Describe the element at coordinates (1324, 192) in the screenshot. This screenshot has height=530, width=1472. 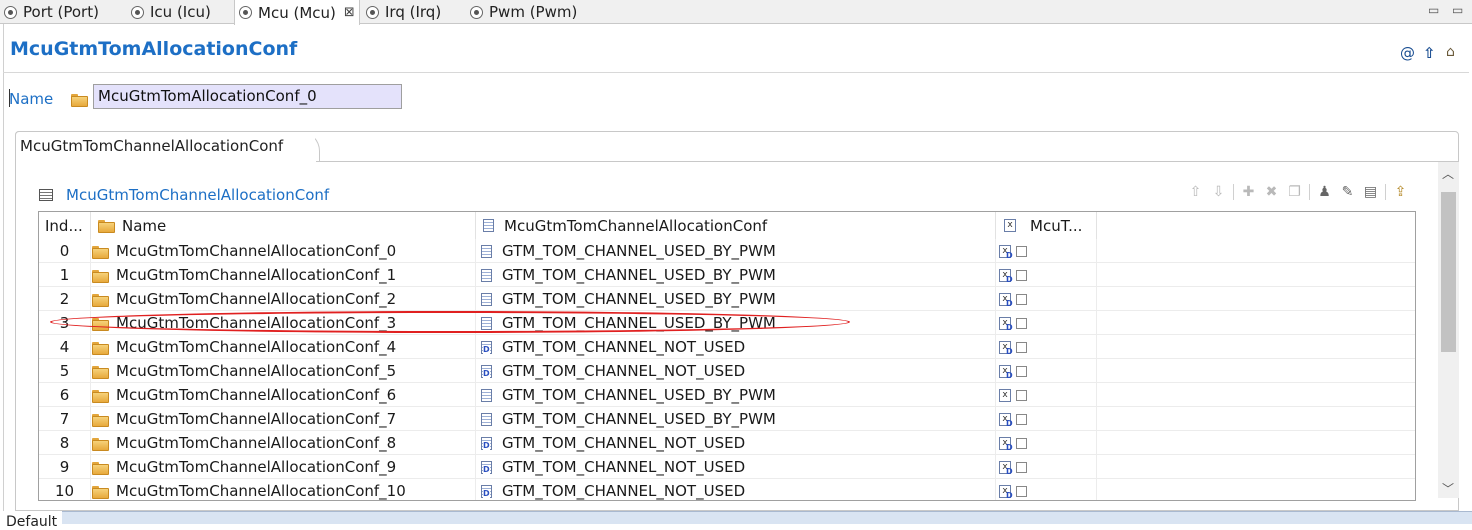
I see `user-icon: ♟` at that location.